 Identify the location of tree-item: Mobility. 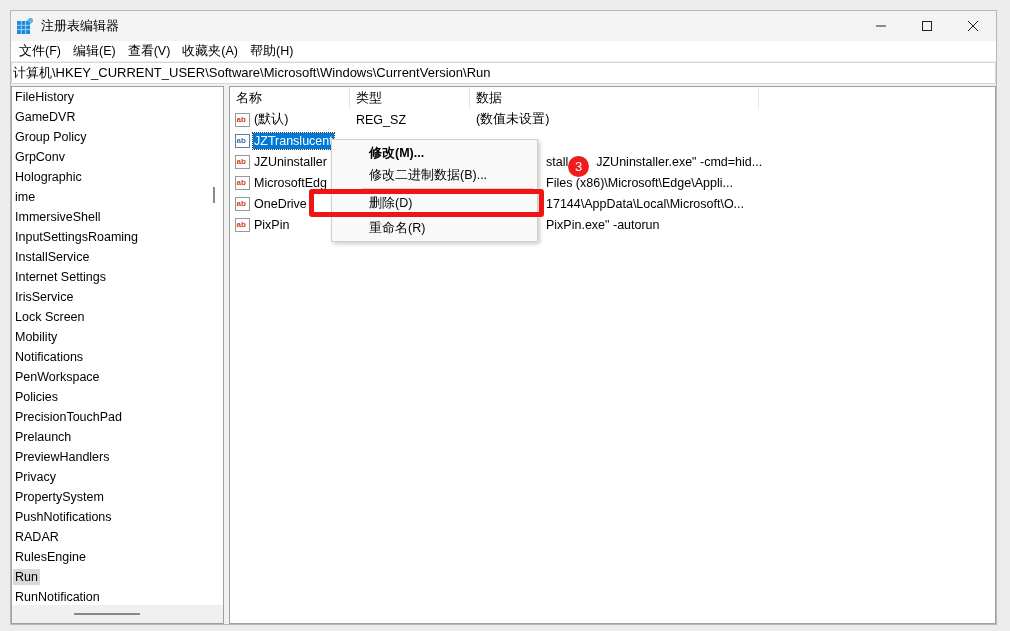
(36, 337).